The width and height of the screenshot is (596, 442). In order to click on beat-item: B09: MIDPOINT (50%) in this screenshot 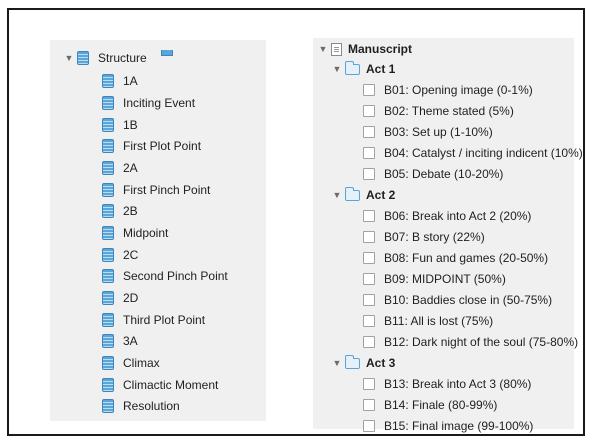, I will do `click(434, 279)`.